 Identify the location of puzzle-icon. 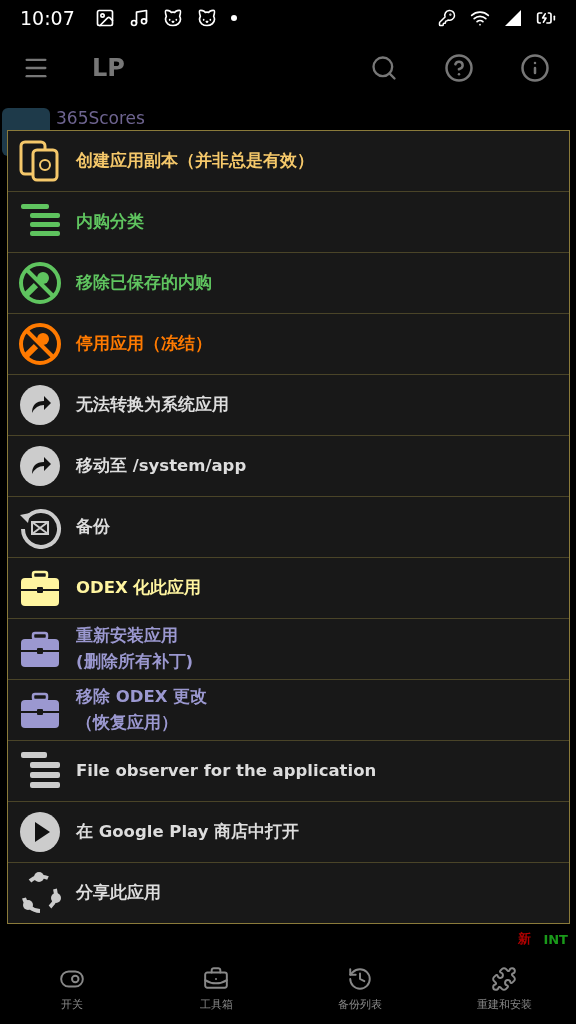
(504, 979).